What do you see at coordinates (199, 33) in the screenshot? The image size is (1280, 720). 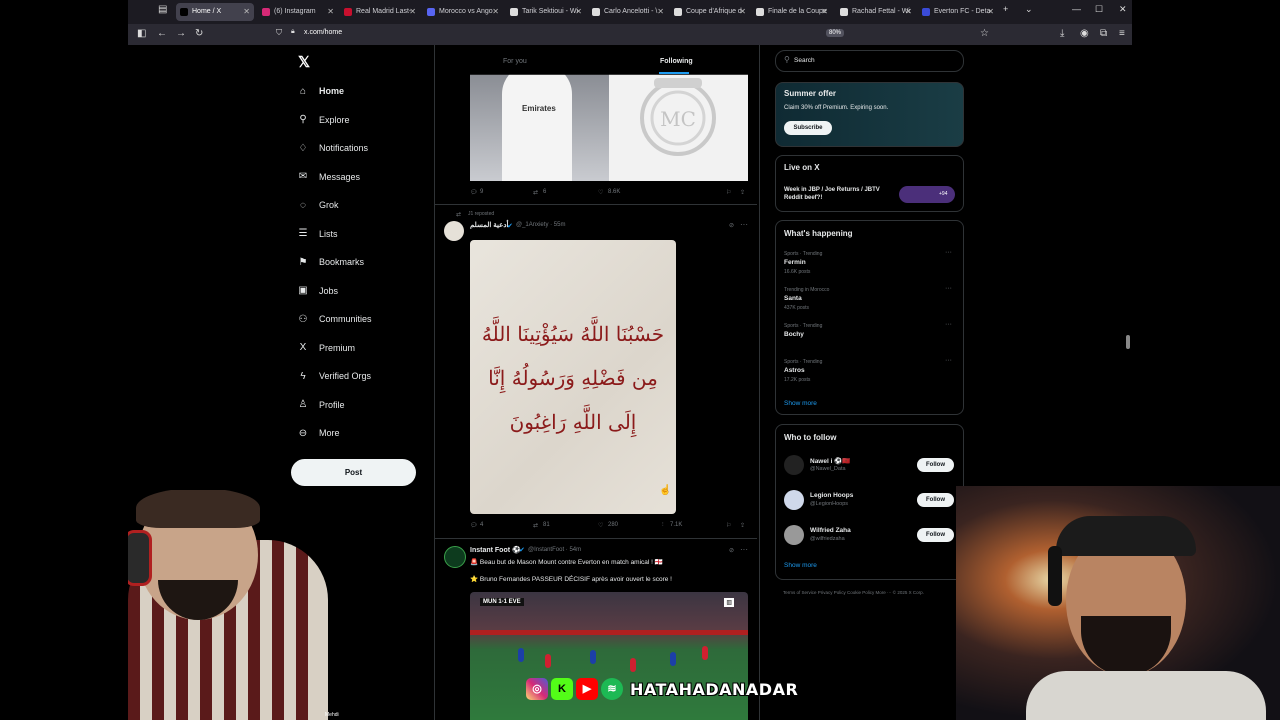 I see `reload-icon: ↻` at bounding box center [199, 33].